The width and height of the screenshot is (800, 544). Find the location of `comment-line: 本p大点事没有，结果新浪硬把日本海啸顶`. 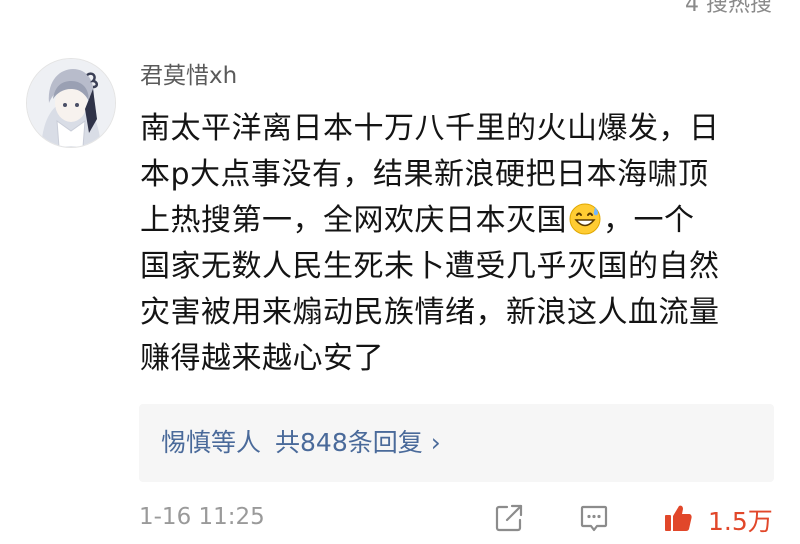

comment-line: 本p大点事没有，结果新浪硬把日本海啸顶 is located at coordinates (424, 174).